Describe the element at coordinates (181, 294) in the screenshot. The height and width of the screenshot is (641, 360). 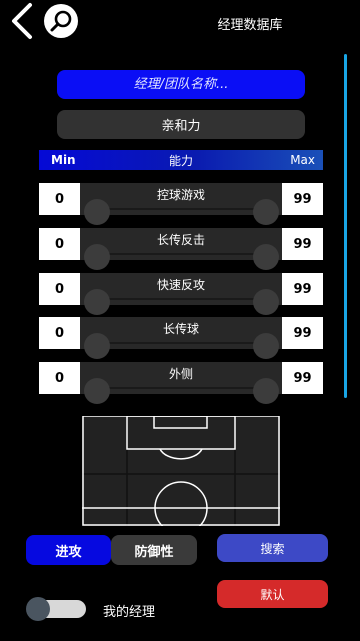
I see `filter-row-quick-counter: 0 快速反攻 99` at that location.